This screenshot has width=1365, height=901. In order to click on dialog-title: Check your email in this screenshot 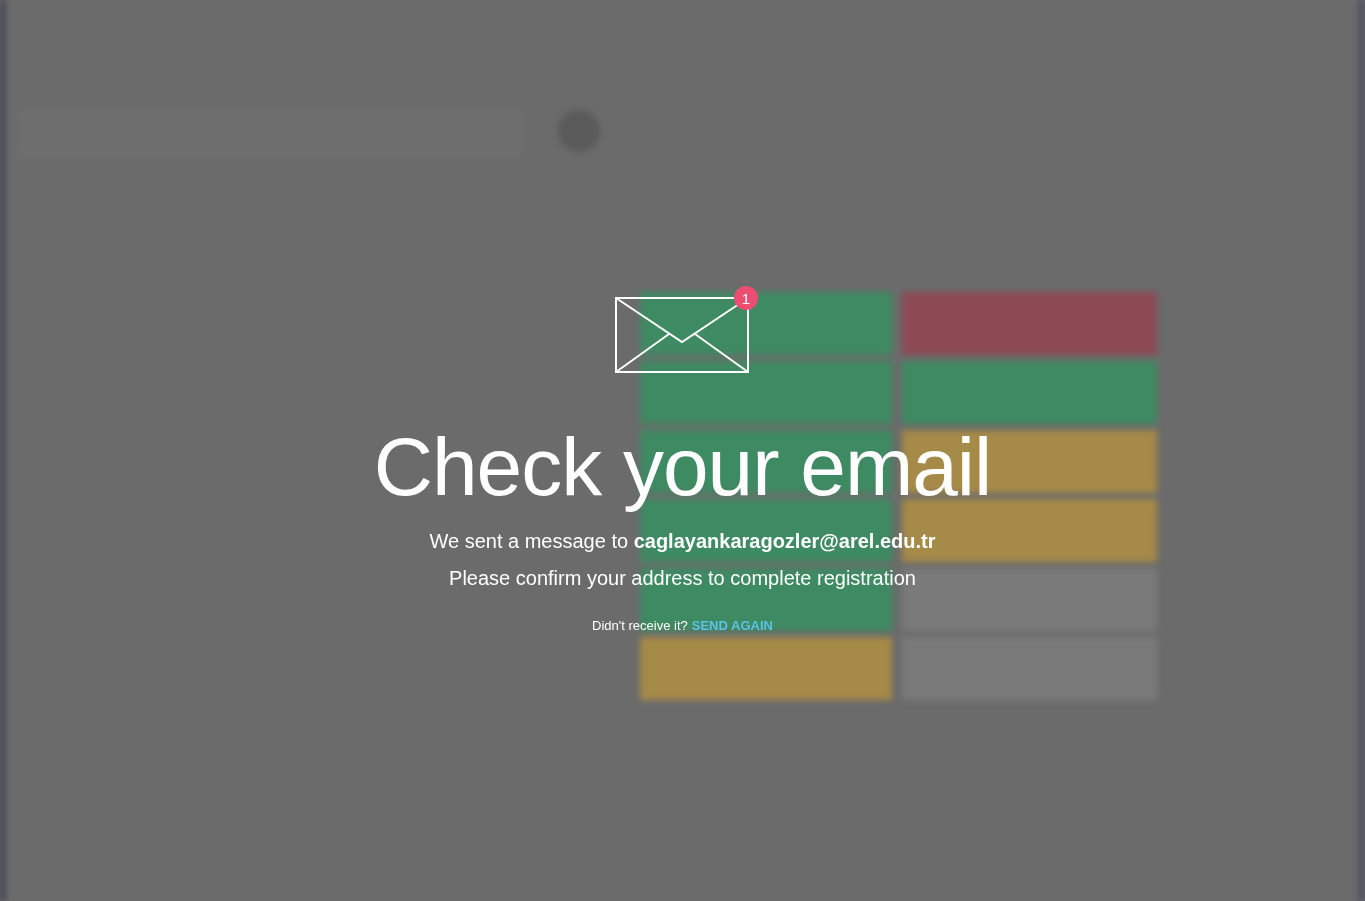, I will do `click(682, 467)`.